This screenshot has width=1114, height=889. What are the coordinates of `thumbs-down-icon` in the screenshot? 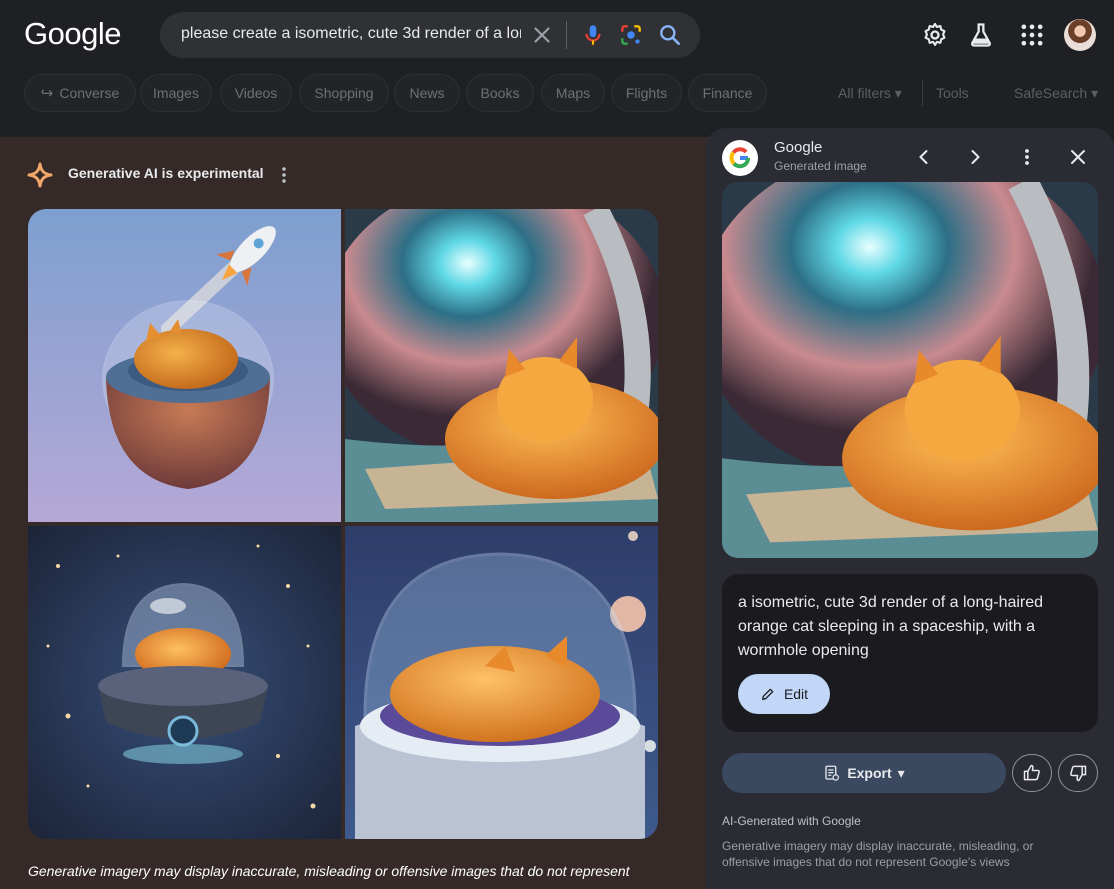 It's located at (1078, 773).